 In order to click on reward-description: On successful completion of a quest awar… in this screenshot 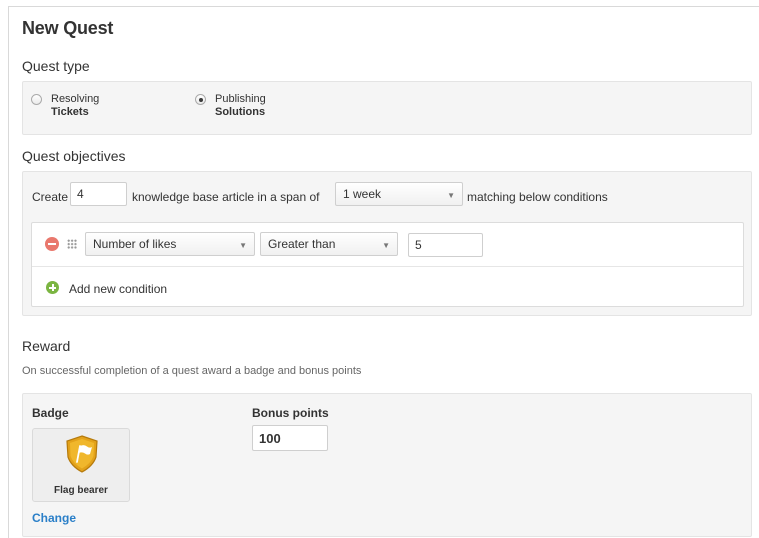, I will do `click(192, 371)`.